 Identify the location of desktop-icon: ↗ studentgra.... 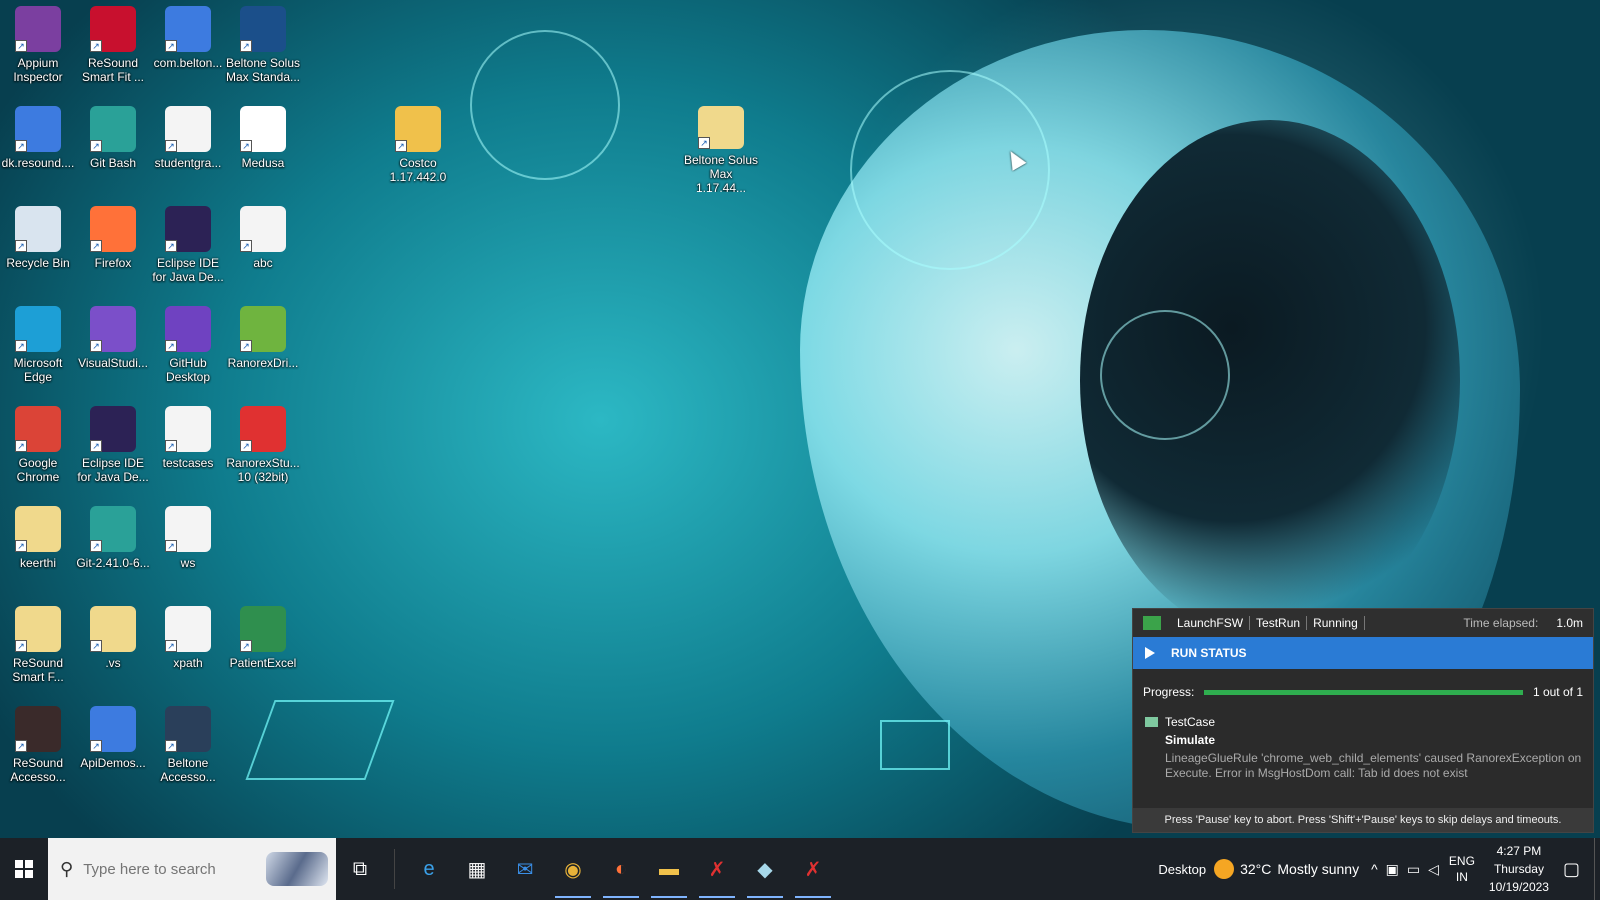
(188, 146).